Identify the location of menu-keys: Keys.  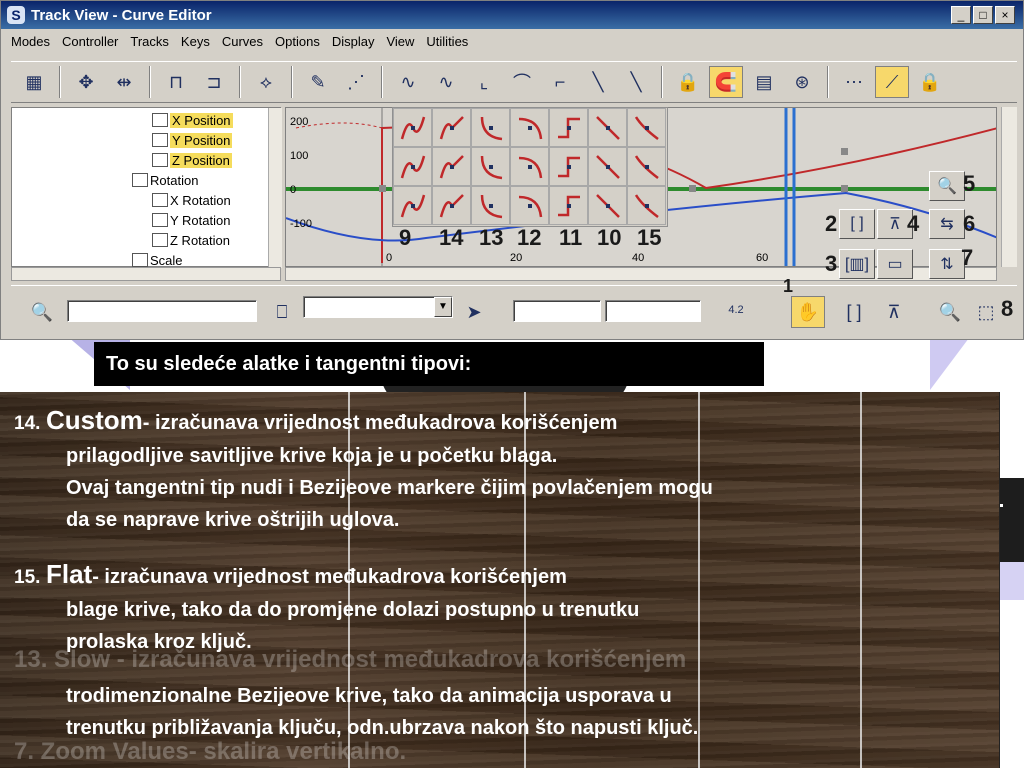
(195, 41).